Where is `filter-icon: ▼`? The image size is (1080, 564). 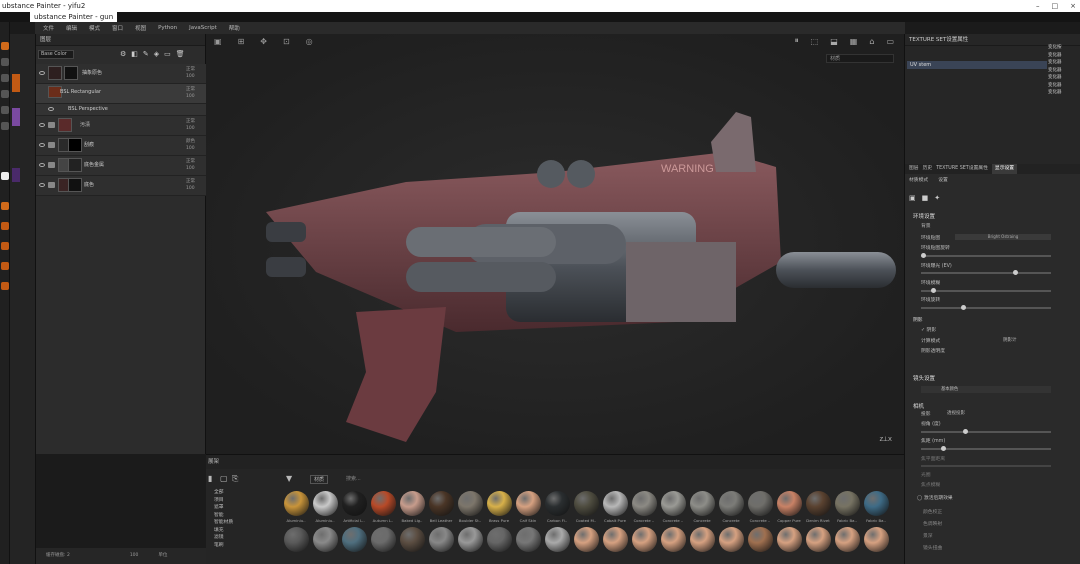
filter-icon: ▼ is located at coordinates (289, 478).